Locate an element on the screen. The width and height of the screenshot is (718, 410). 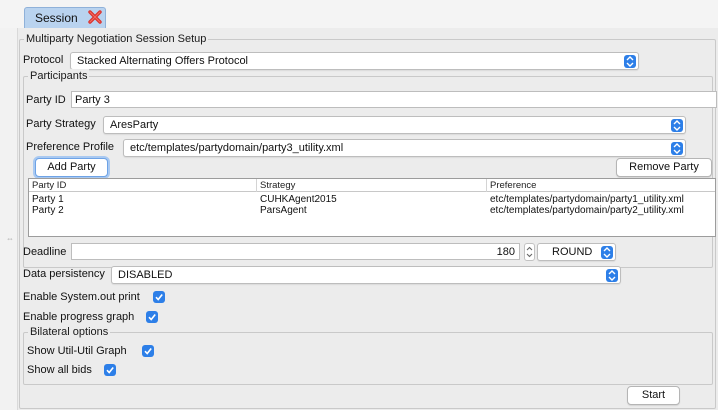
party-strategy-label: Party Strategy is located at coordinates (61, 124).